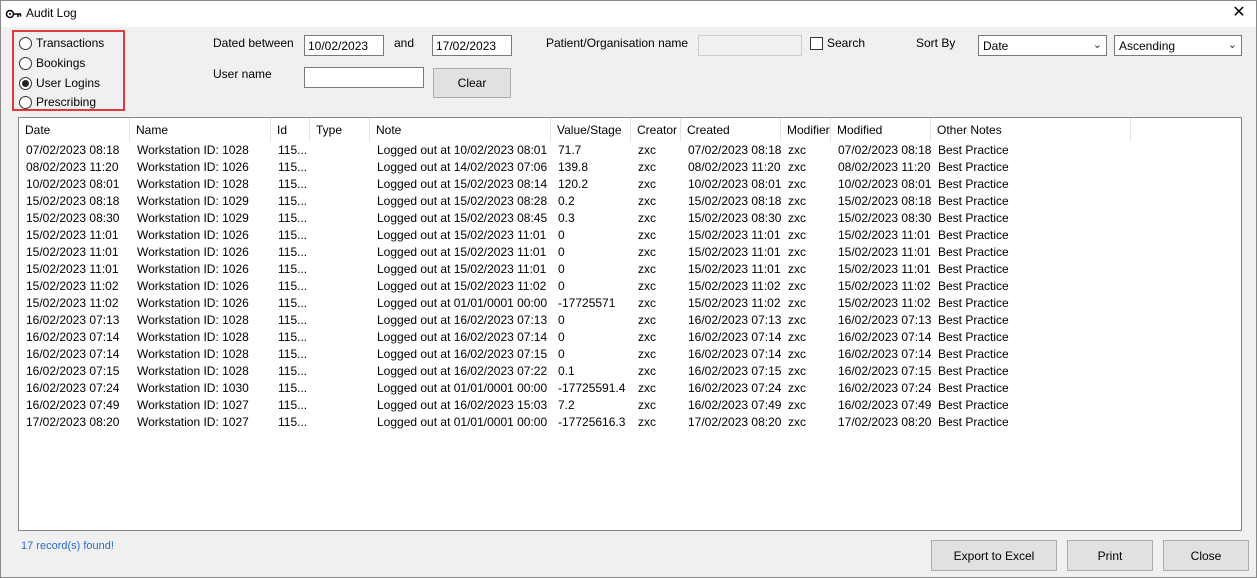 Image resolution: width=1257 pixels, height=578 pixels. Describe the element at coordinates (73, 201) in the screenshot. I see `cell-date: 15/02/2023 08:18` at that location.